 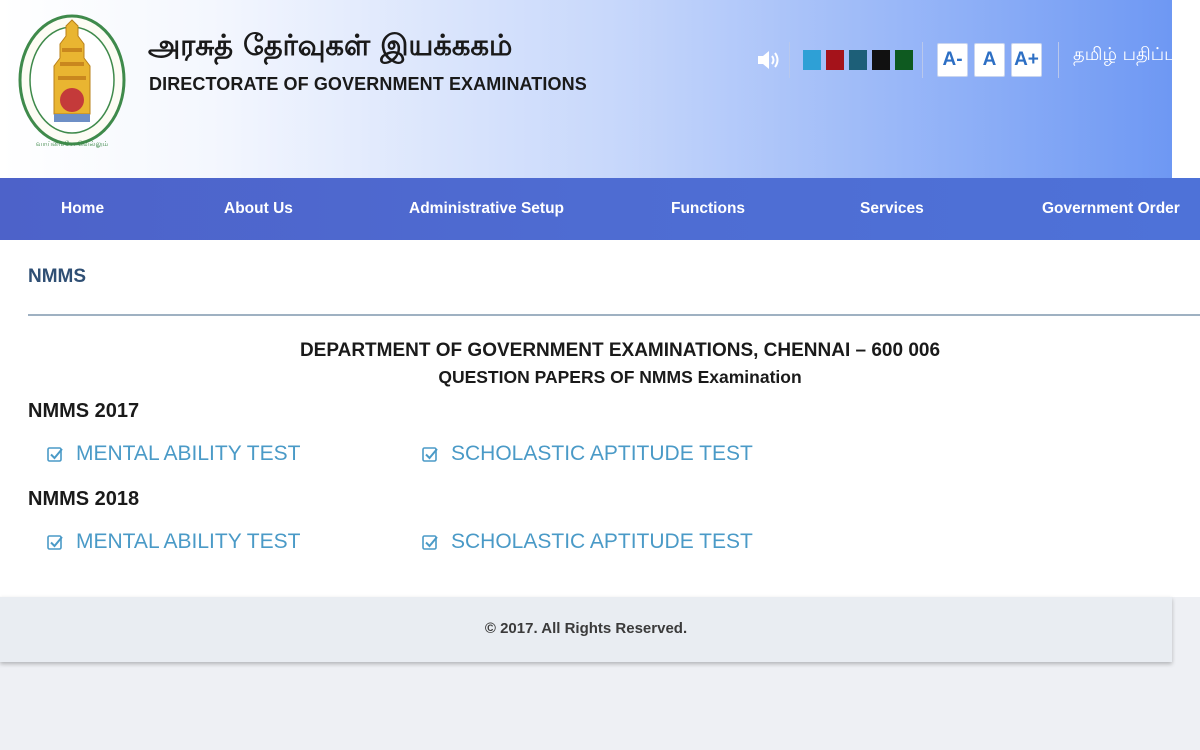 I want to click on site-title-english: DIRECTORATE OF GOVERNMENT EXAMINATIONS, so click(x=368, y=84).